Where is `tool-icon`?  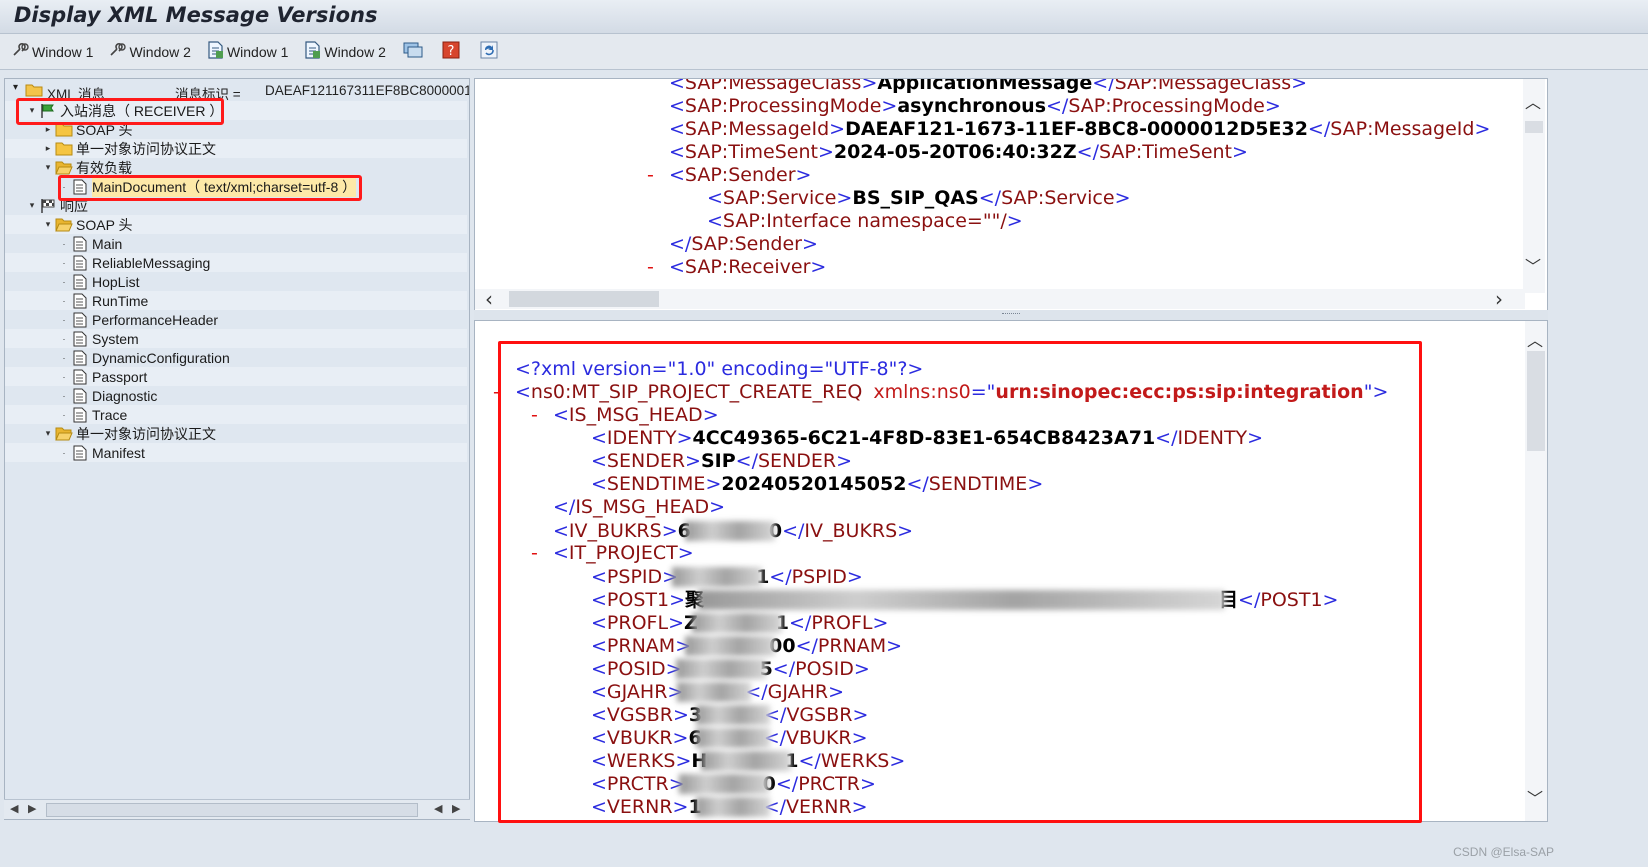 tool-icon is located at coordinates (22, 51).